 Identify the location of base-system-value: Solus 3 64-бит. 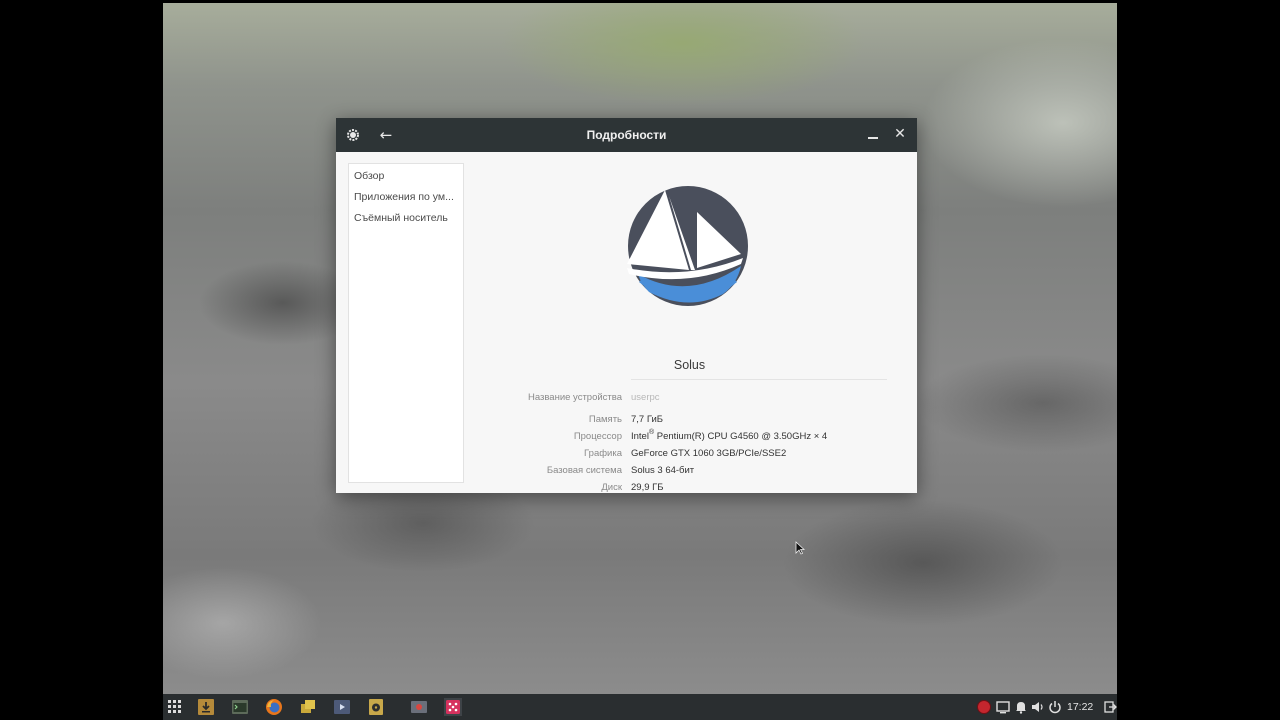
(663, 470).